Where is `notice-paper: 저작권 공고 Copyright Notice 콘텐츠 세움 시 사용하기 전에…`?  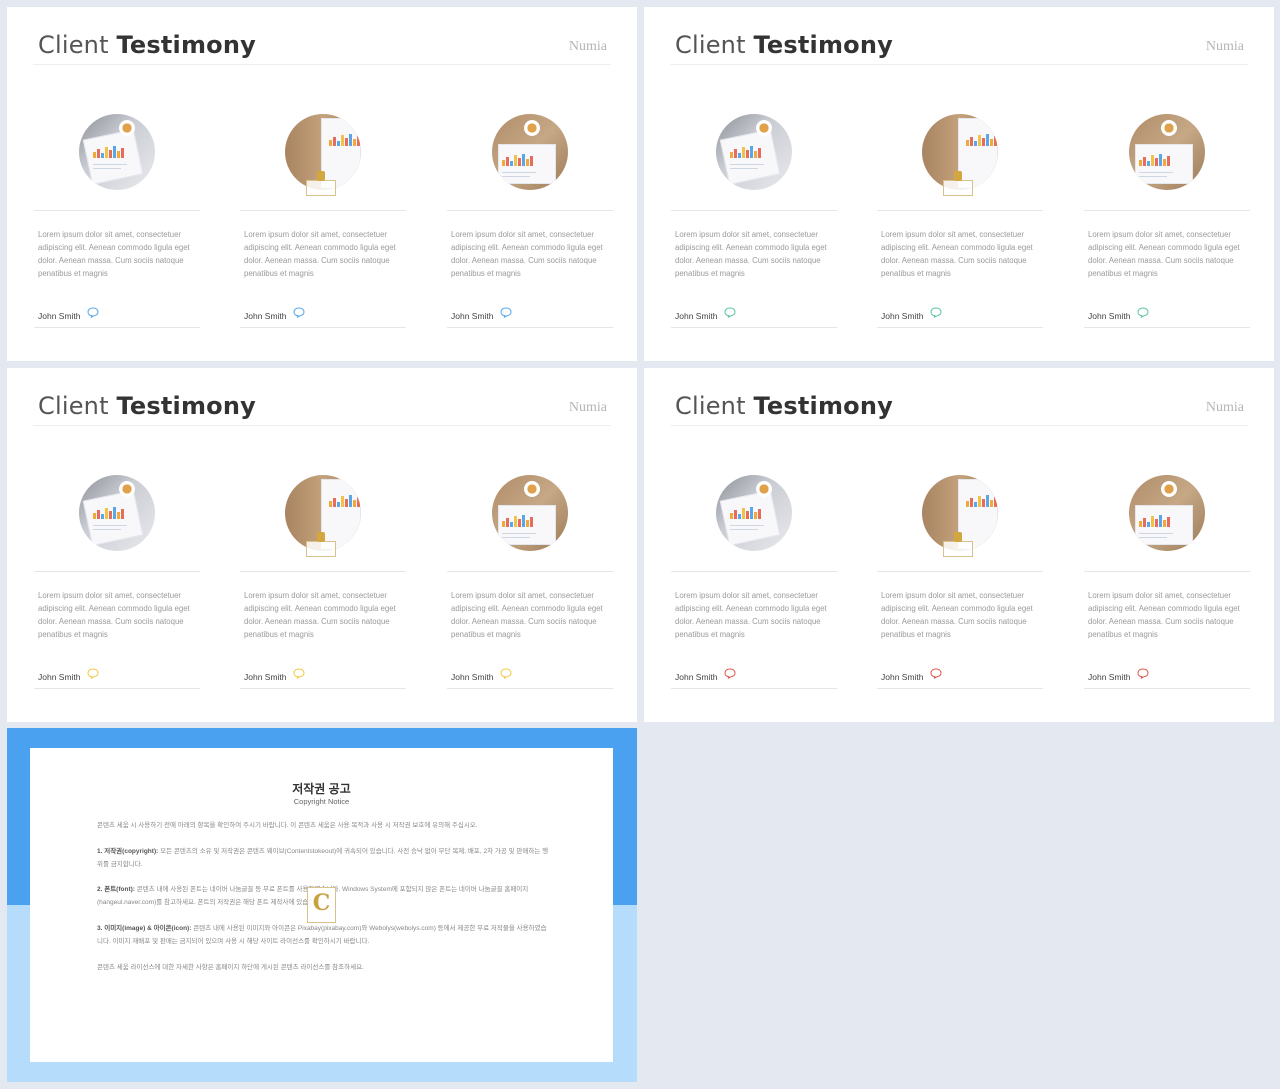
notice-paper: 저작권 공고 Copyright Notice 콘텐츠 세움 시 사용하기 전에… is located at coordinates (321, 905).